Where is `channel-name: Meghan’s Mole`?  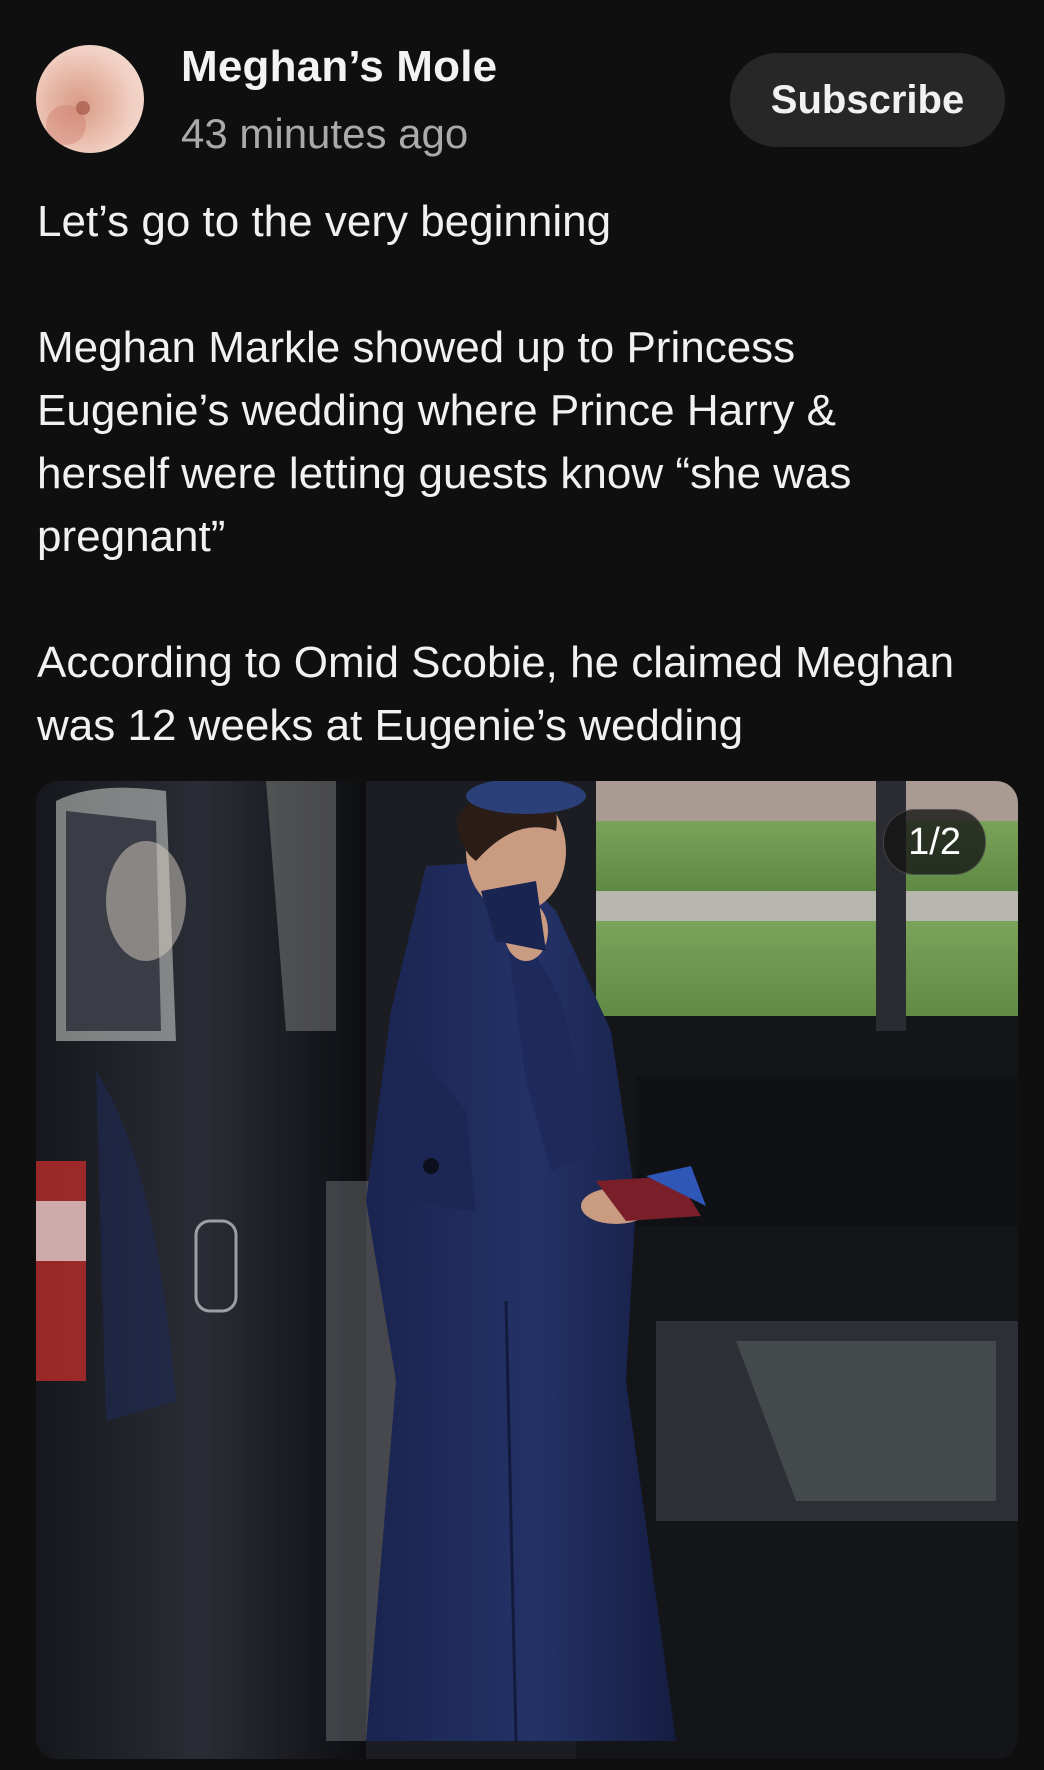
channel-name: Meghan’s Mole is located at coordinates (339, 67).